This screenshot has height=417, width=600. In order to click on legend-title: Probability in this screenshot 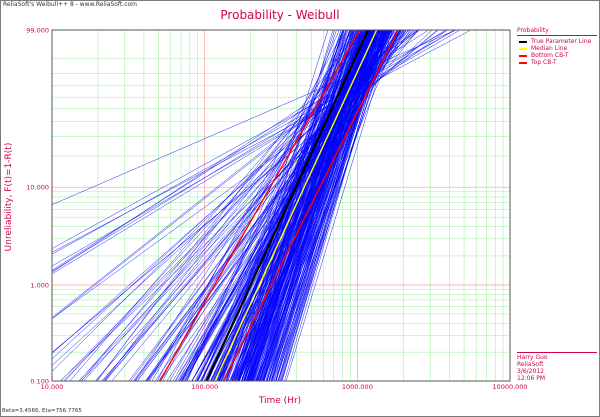, I will do `click(557, 31)`.